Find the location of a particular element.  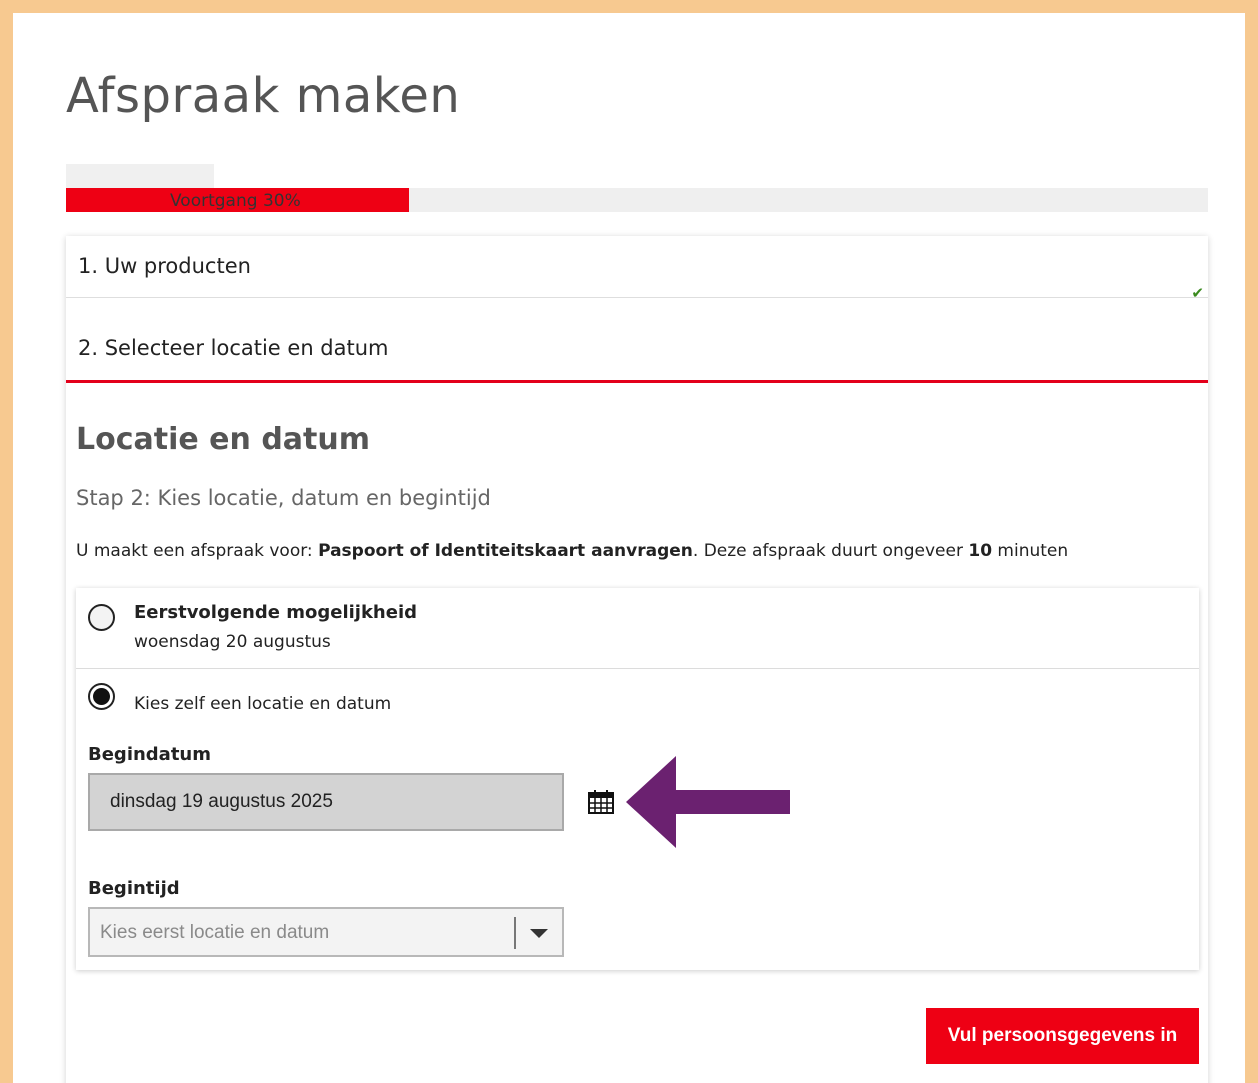

option-label: Kies zelf een locatie en datum is located at coordinates (262, 704).